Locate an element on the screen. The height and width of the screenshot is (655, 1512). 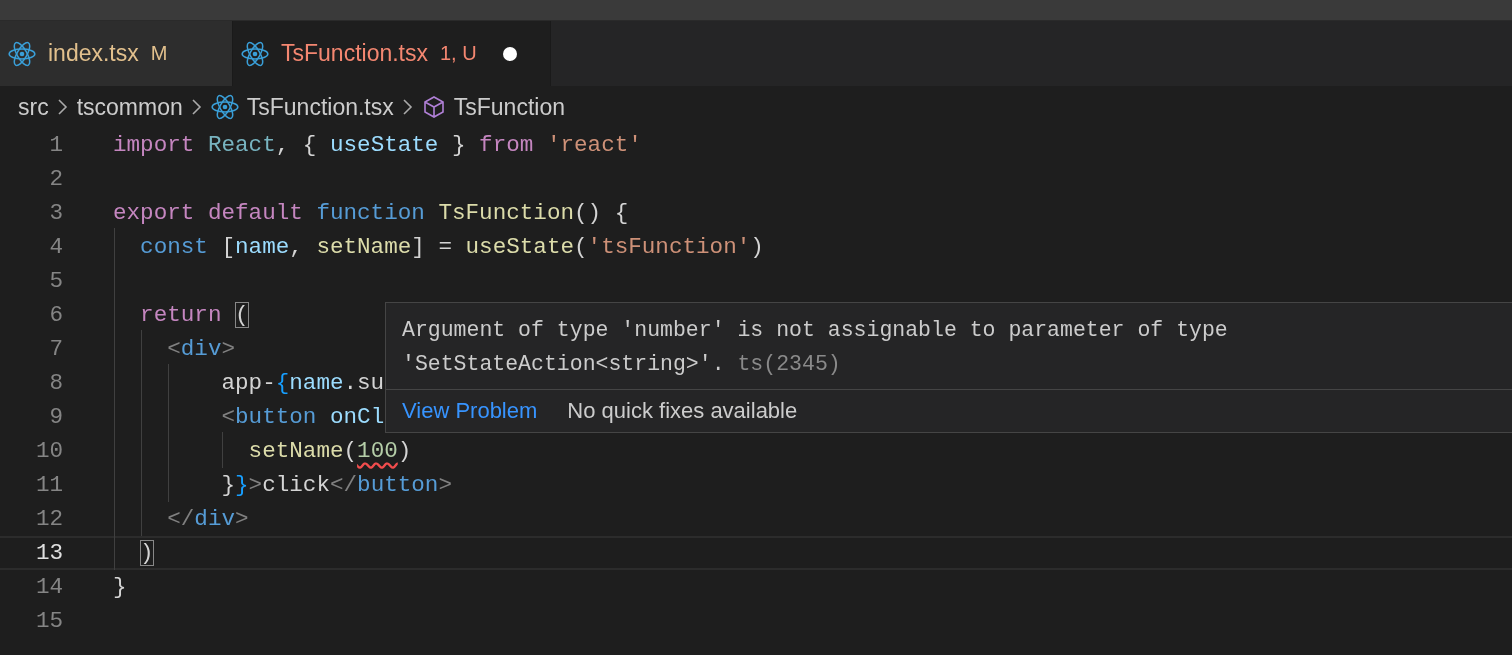
line-number: 8 is located at coordinates (55, 383).